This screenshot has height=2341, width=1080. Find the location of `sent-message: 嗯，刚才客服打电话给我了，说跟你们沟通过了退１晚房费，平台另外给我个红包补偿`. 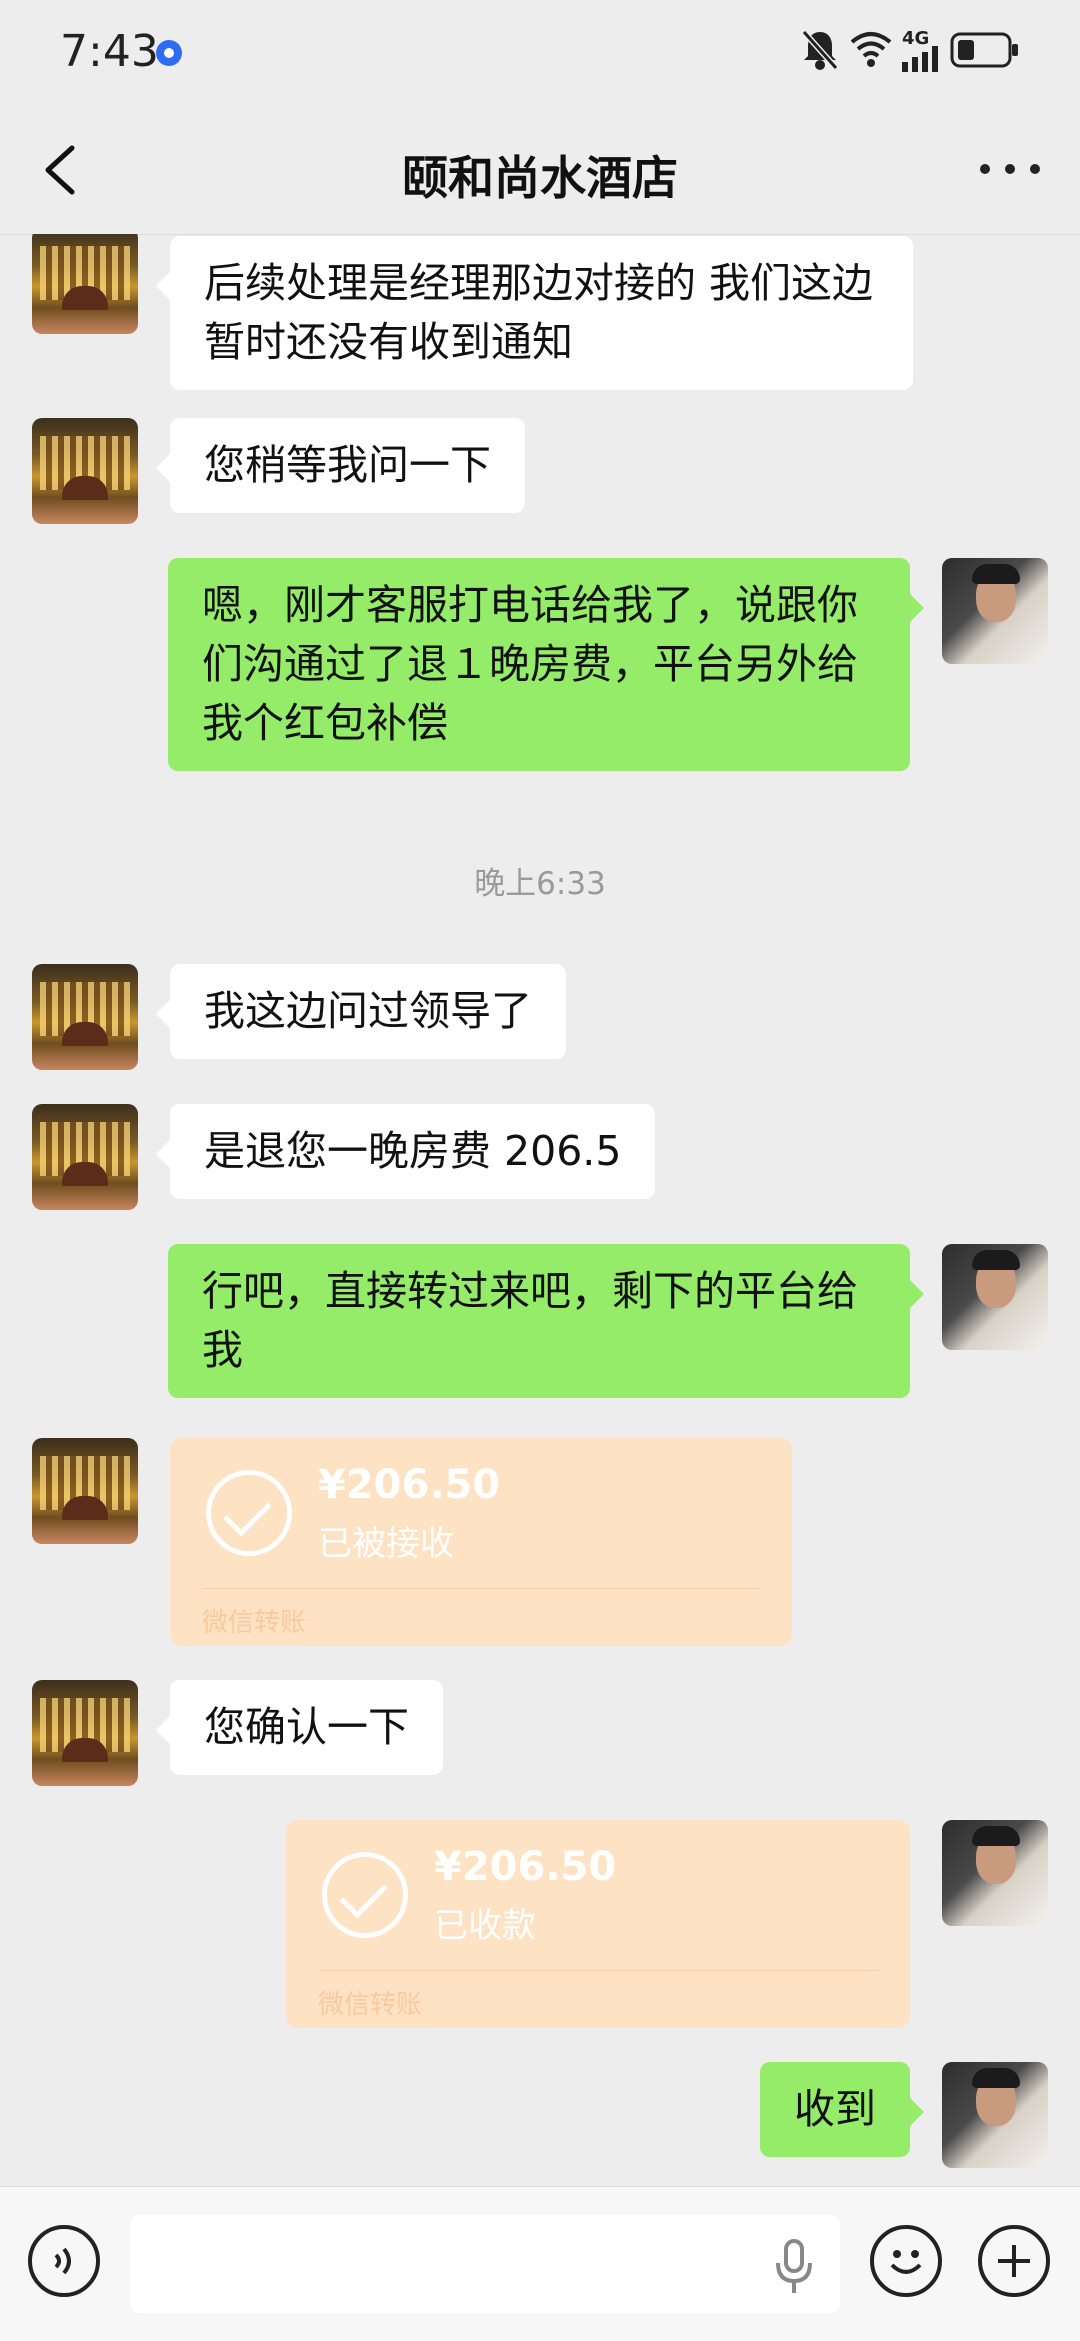

sent-message: 嗯，刚才客服打电话给我了，说跟你们沟通过了退１晚房费，平台另外给我个红包补偿 is located at coordinates (546, 664).